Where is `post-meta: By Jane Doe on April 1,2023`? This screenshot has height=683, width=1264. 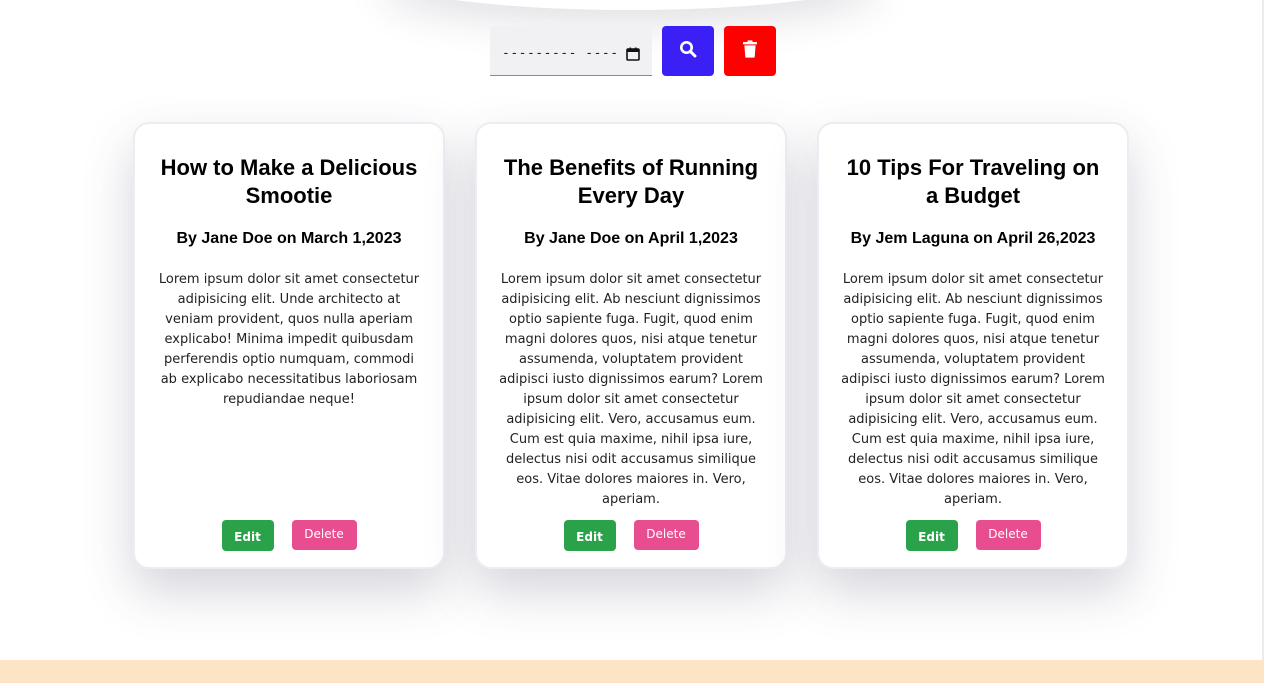 post-meta: By Jane Doe on April 1,2023 is located at coordinates (631, 238).